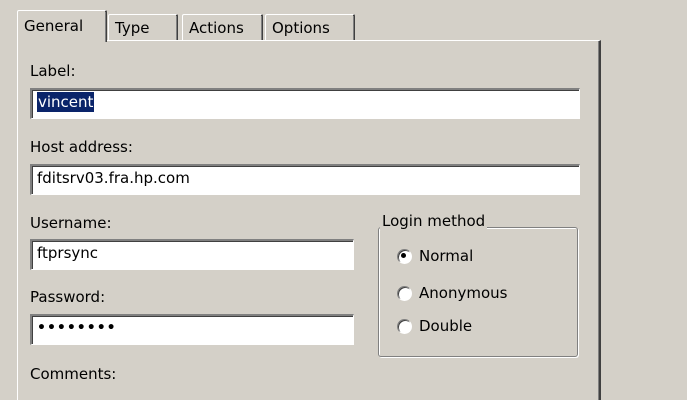  What do you see at coordinates (434, 221) in the screenshot?
I see `login-method-legend: Login method` at bounding box center [434, 221].